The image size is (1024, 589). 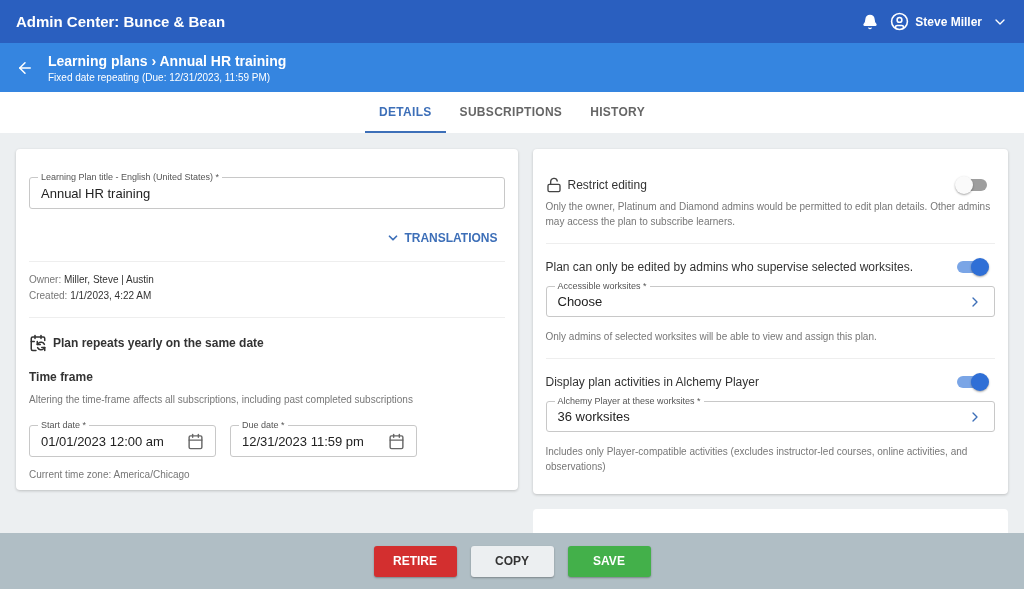 I want to click on meta-text: Owner: Miller, Steve | Austin, so click(x=92, y=279).